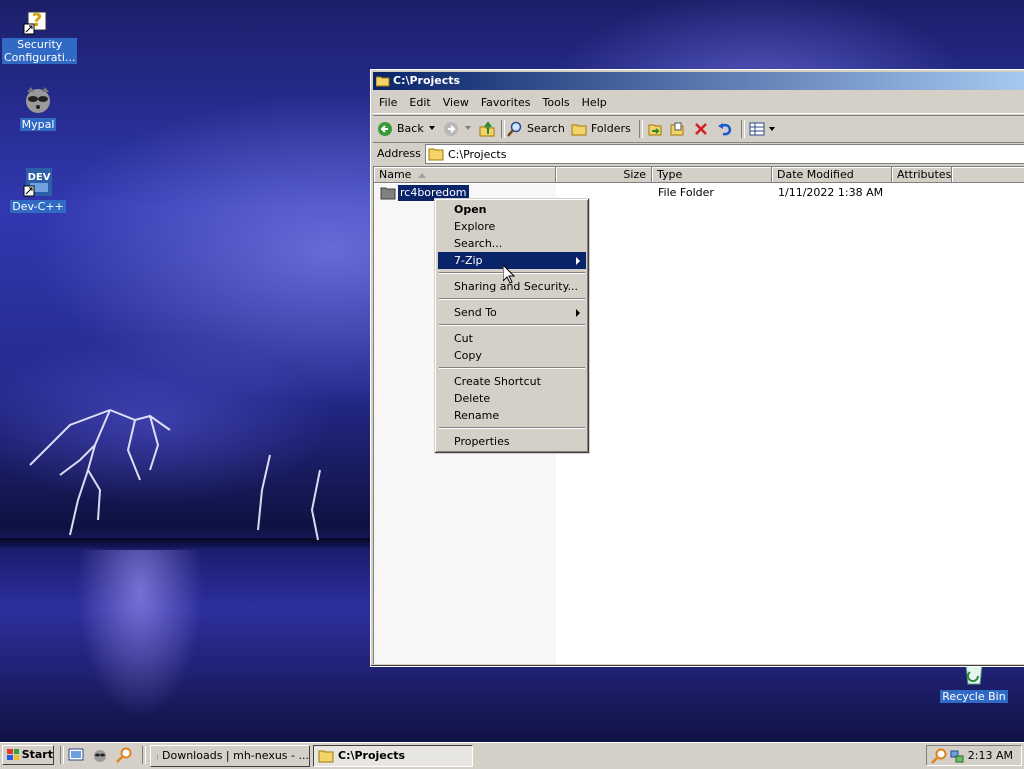 Image resolution: width=1024 pixels, height=769 pixels. What do you see at coordinates (190, 470) in the screenshot?
I see `wallpaper-lightning` at bounding box center [190, 470].